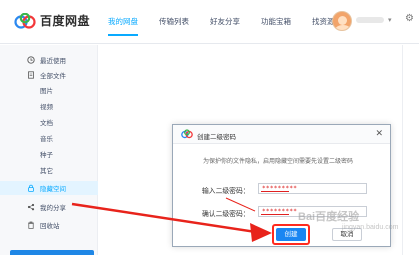  Describe the element at coordinates (46, 91) in the screenshot. I see `sidebar-item-label: 图片` at that location.